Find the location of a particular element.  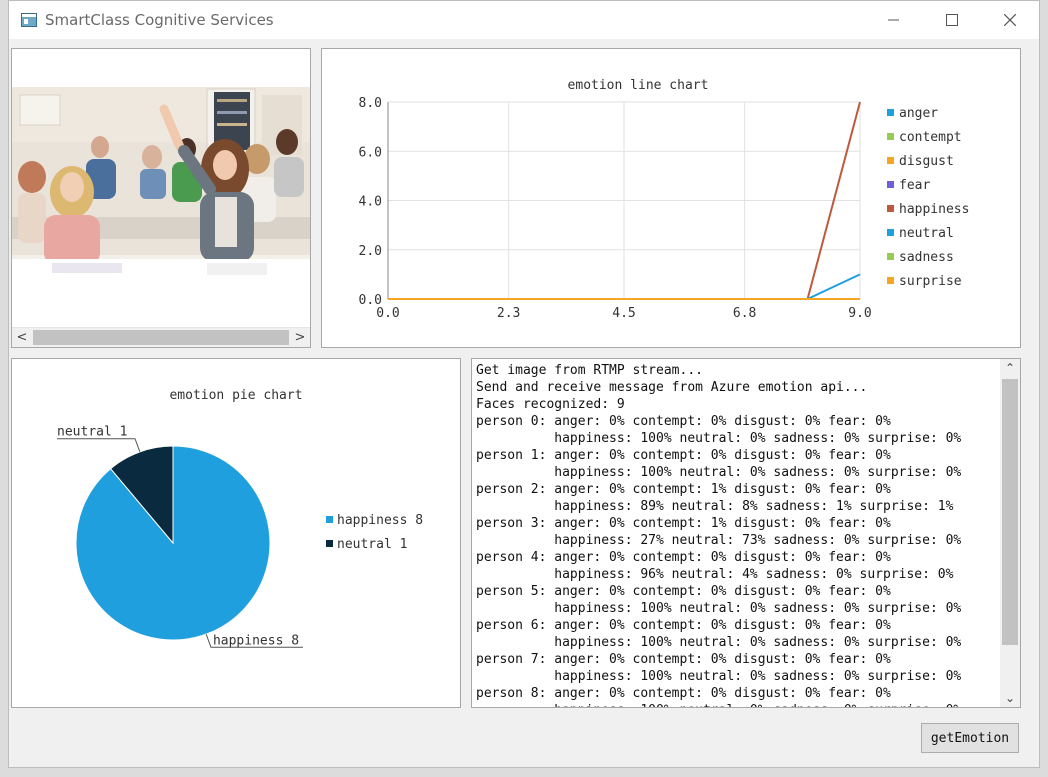

legend-label-neutral: neutral is located at coordinates (926, 233).